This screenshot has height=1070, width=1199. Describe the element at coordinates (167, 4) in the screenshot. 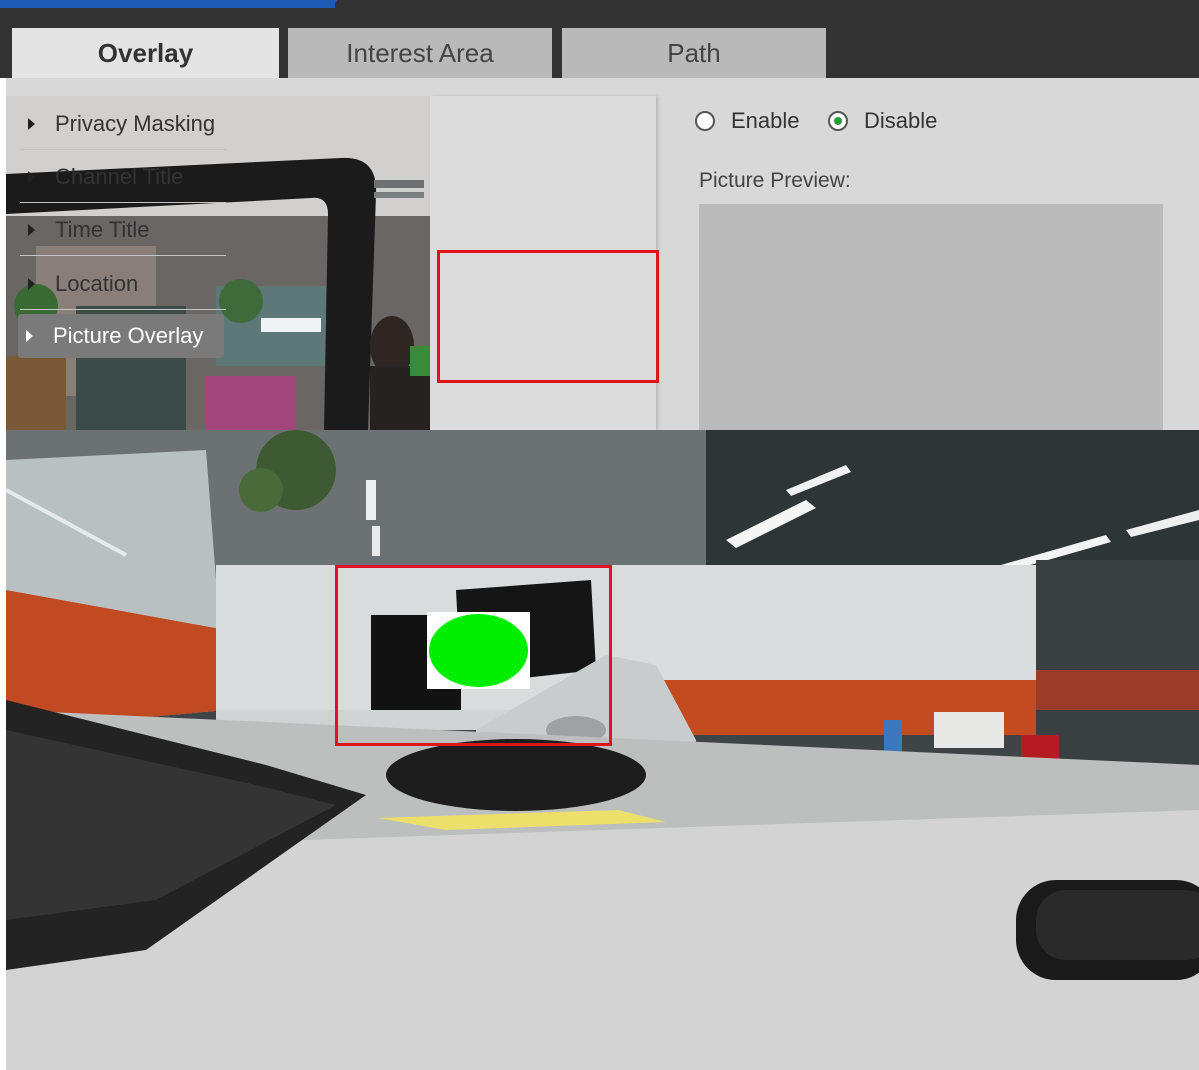

I see `brand-strip` at that location.